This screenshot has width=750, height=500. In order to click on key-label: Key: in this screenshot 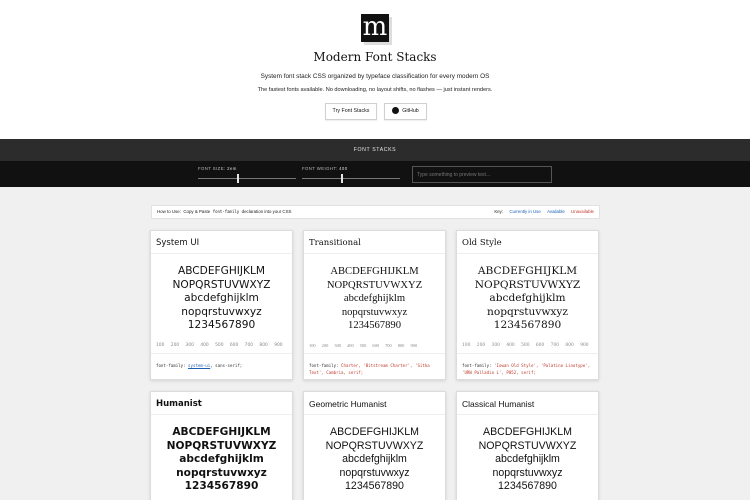, I will do `click(499, 211)`.